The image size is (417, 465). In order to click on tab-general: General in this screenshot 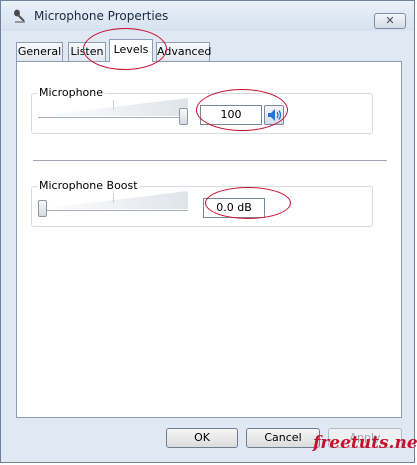, I will do `click(39, 51)`.